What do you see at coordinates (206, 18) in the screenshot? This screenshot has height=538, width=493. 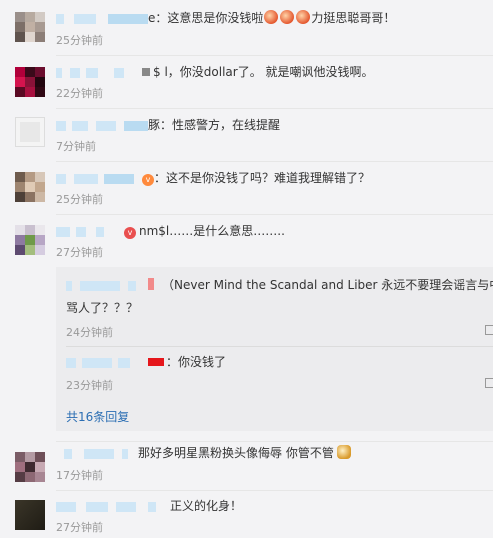 I see `comment-text: e：这意思是你没钱啦` at bounding box center [206, 18].